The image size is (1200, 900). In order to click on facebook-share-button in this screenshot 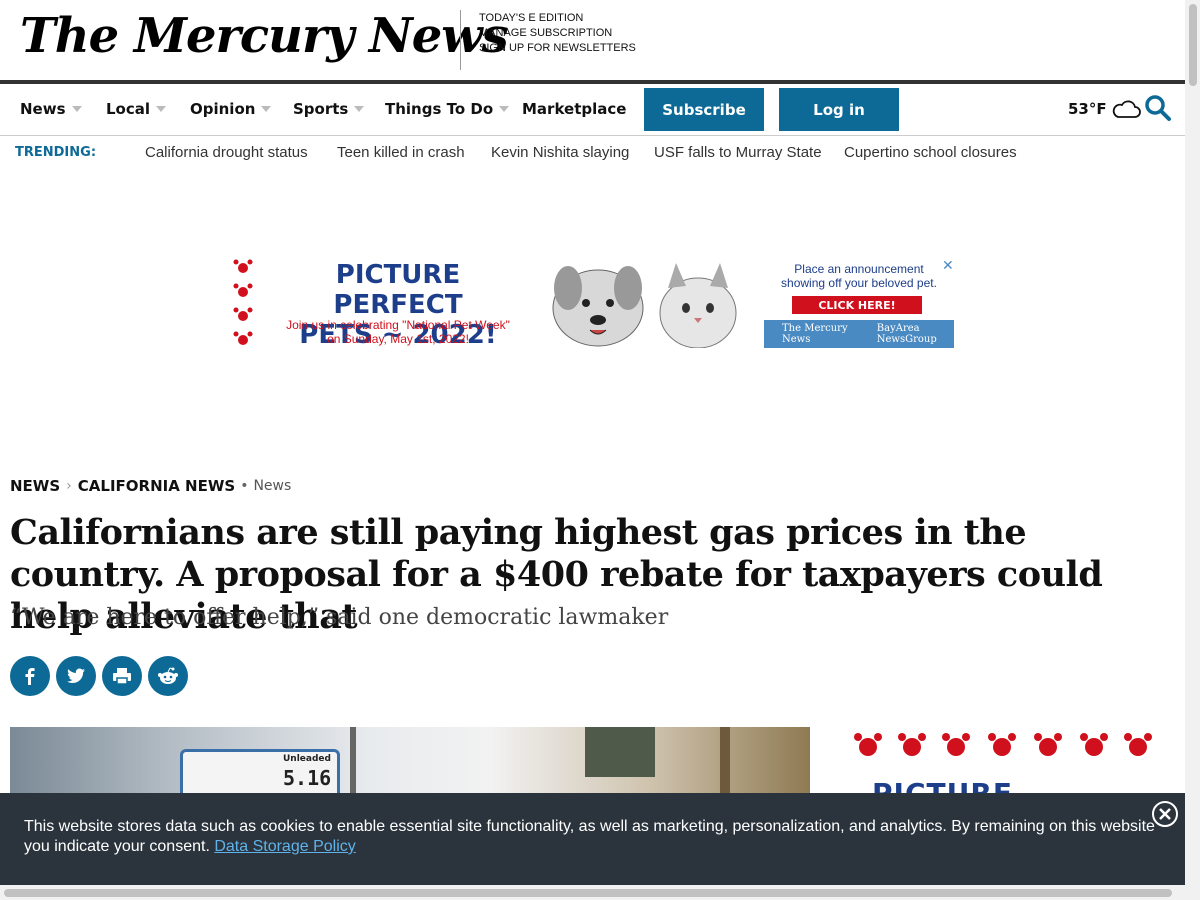, I will do `click(30, 676)`.